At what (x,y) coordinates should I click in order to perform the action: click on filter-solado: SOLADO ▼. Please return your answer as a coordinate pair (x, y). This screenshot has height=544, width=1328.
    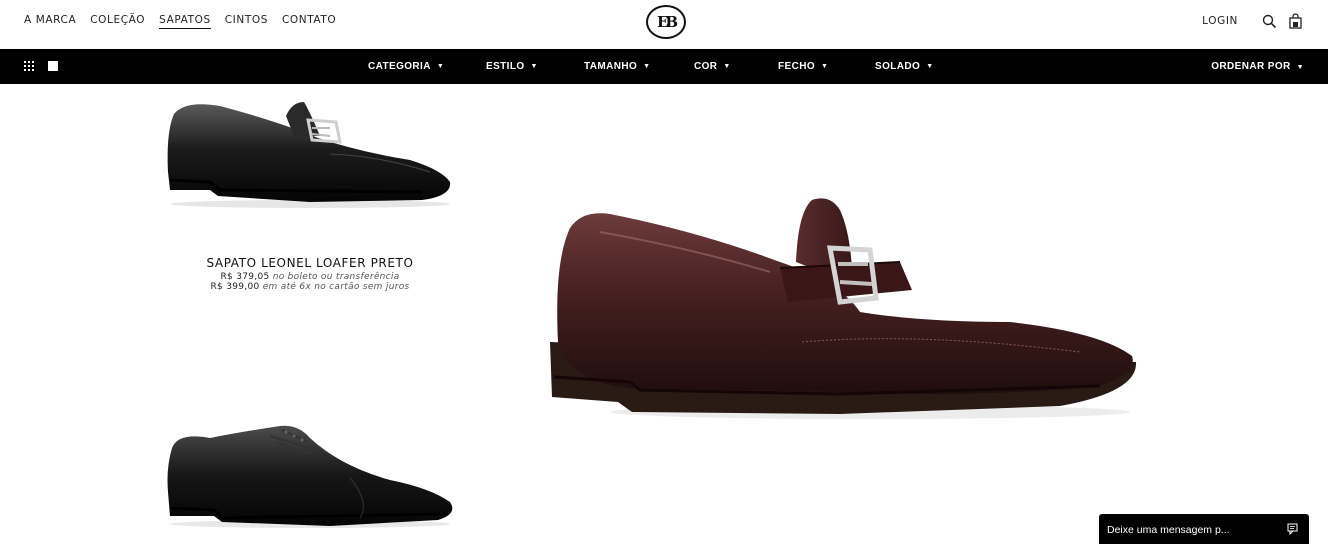
    Looking at the image, I should click on (904, 66).